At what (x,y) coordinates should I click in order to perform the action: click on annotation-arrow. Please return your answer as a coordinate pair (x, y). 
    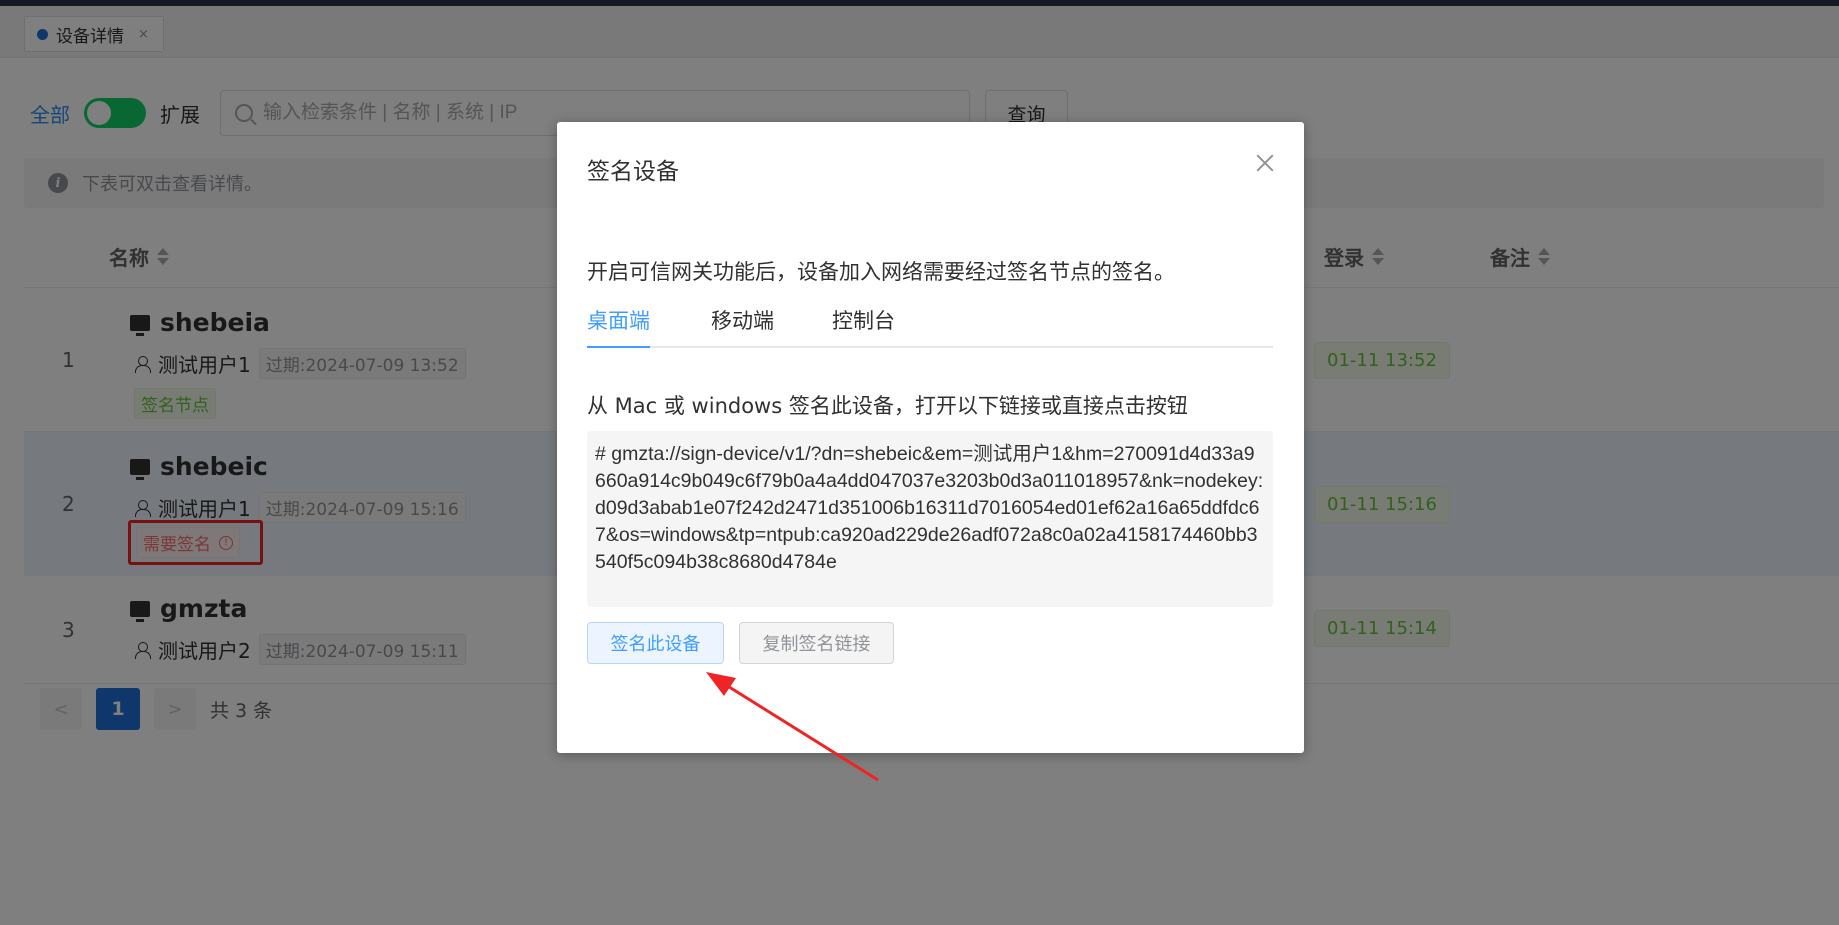
    Looking at the image, I should click on (792, 727).